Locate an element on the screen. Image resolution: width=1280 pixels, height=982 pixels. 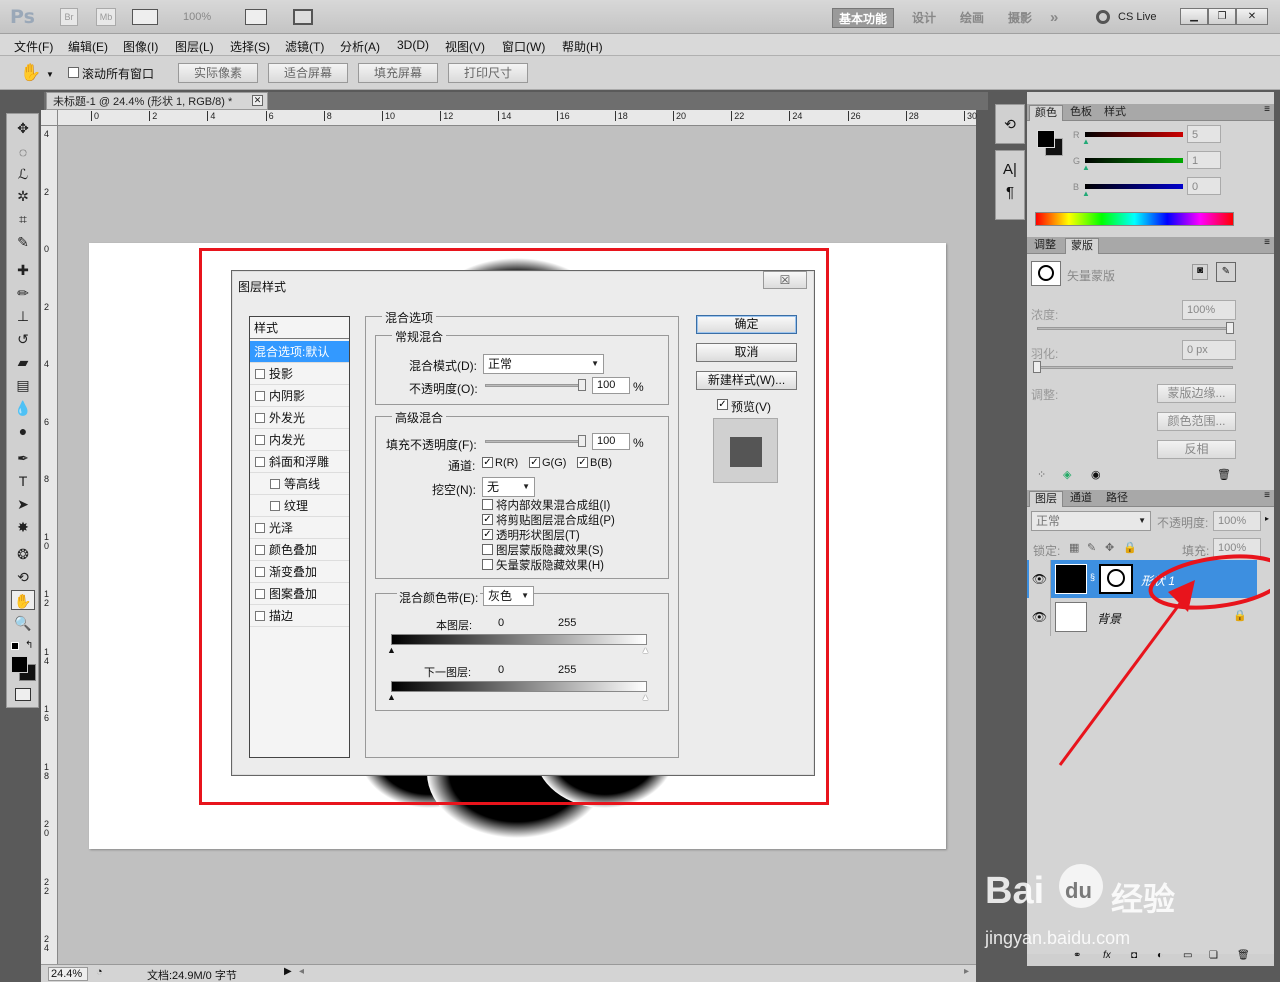
zoom-level: 100% is located at coordinates (197, 17).